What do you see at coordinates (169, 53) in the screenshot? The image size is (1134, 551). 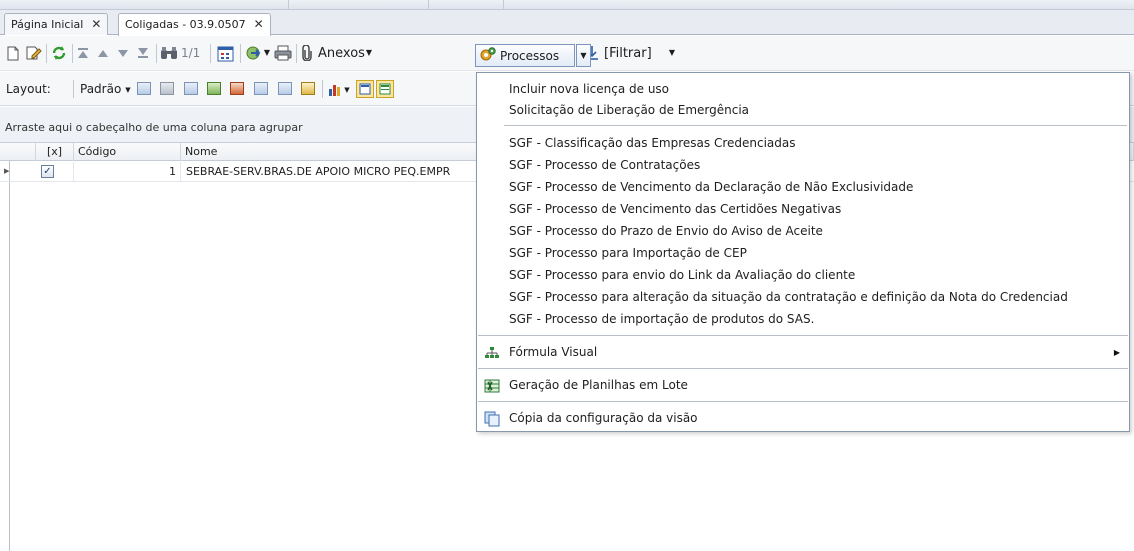 I see `binoculars-icon` at bounding box center [169, 53].